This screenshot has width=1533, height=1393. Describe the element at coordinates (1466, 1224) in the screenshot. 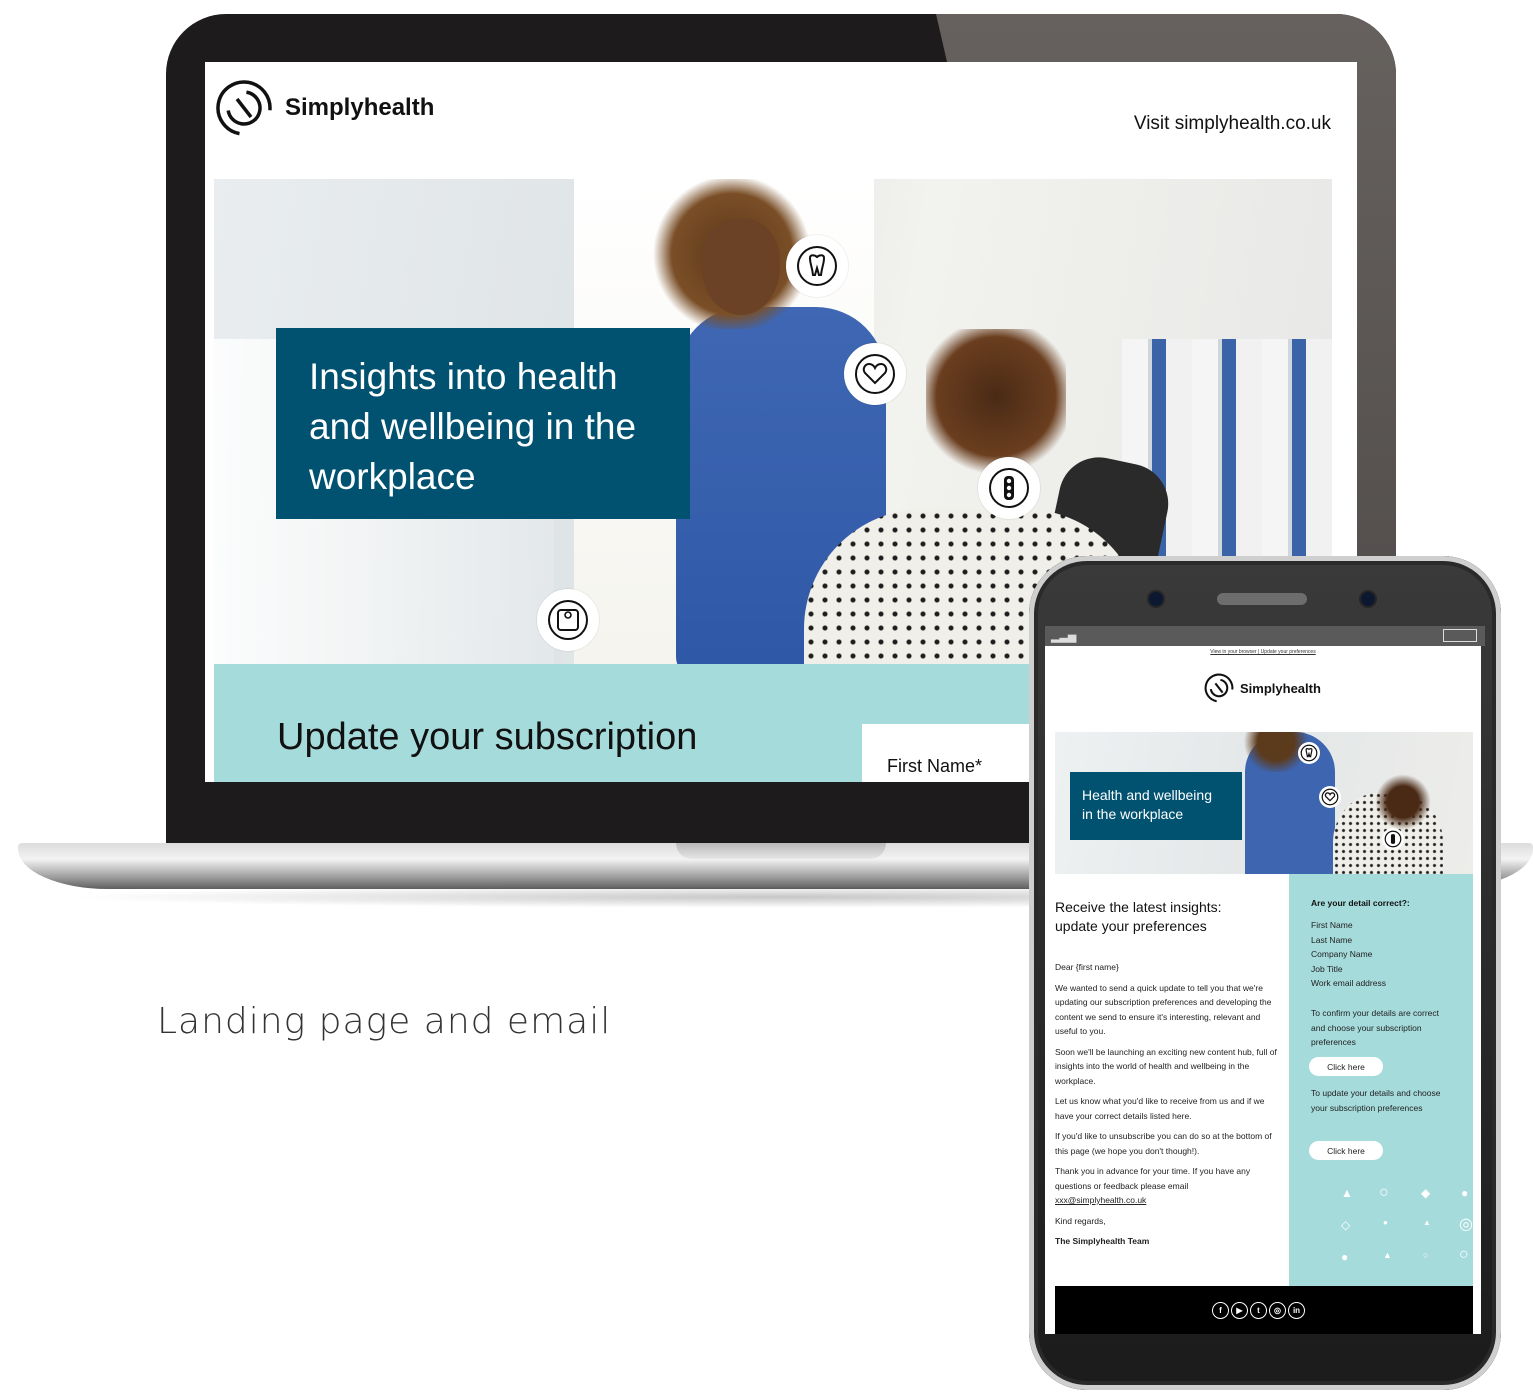

I see `ring-decoration-icon: ◎` at that location.